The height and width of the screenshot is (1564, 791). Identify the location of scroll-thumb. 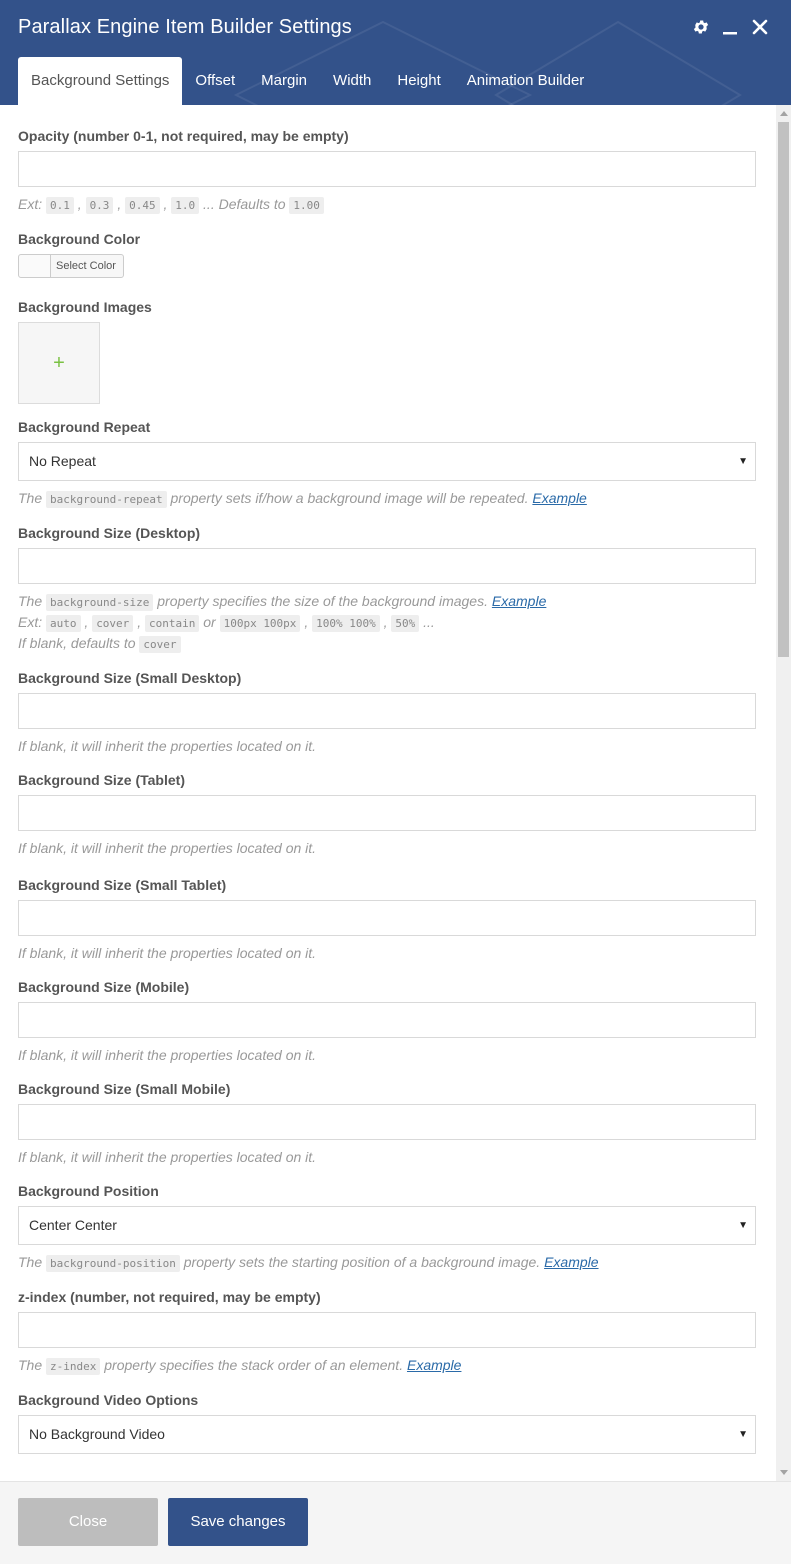
(783, 389).